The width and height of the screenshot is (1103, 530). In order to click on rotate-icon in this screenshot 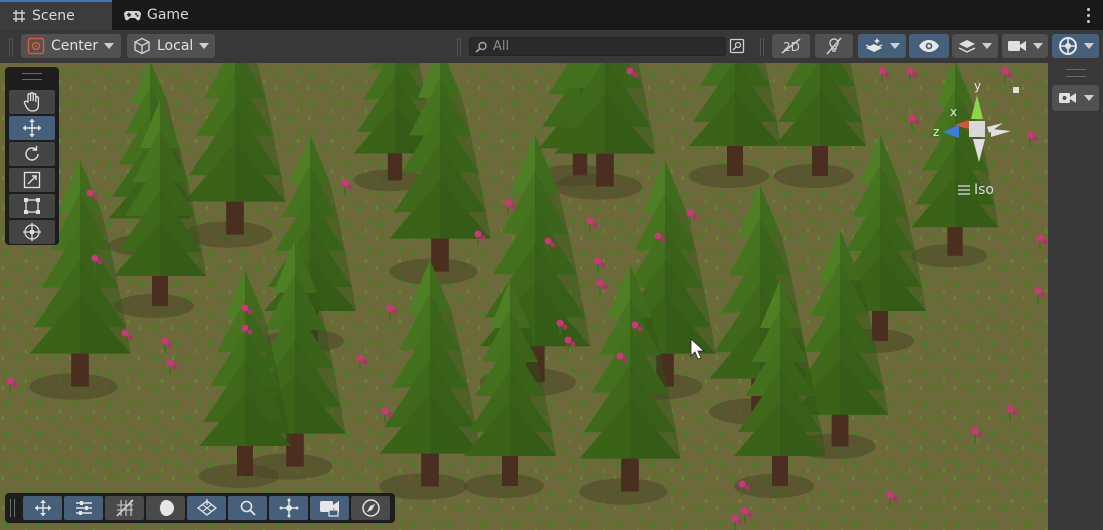, I will do `click(32, 153)`.